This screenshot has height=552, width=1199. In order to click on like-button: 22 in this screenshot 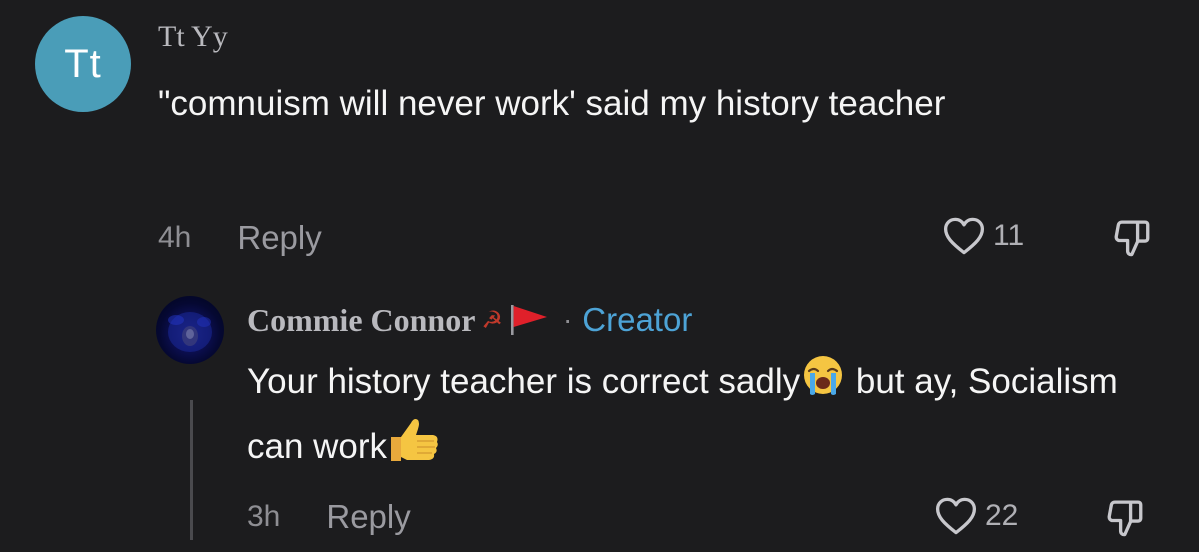, I will do `click(976, 516)`.